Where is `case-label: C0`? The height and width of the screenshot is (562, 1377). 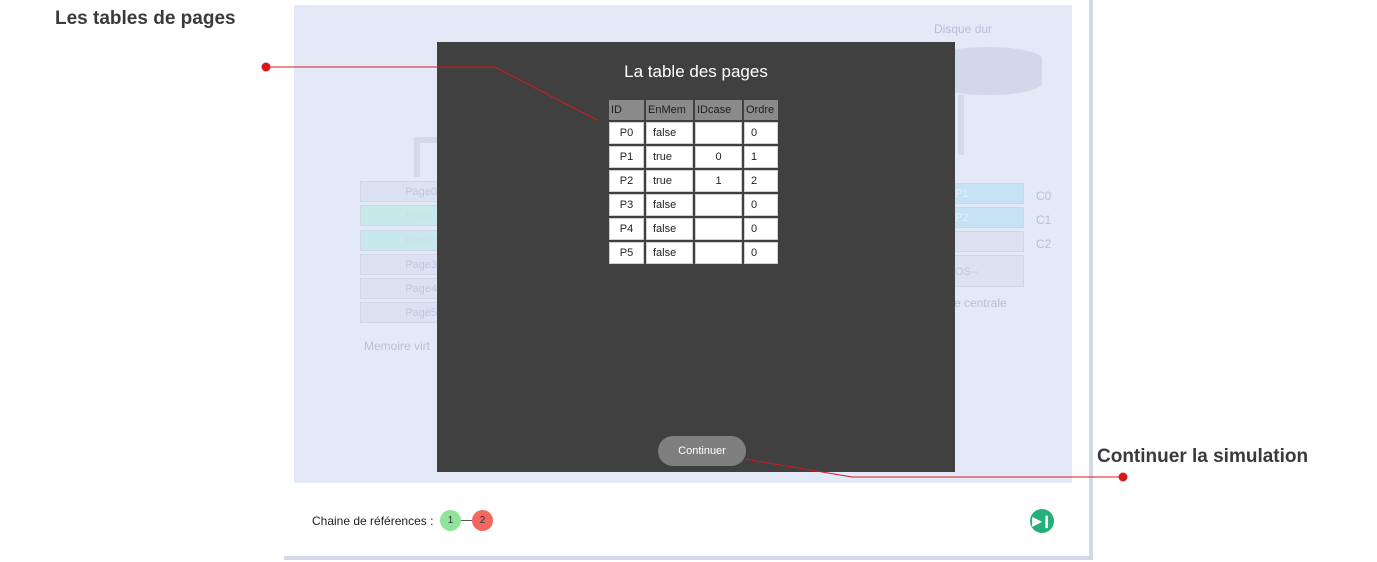
case-label: C0 is located at coordinates (1044, 196).